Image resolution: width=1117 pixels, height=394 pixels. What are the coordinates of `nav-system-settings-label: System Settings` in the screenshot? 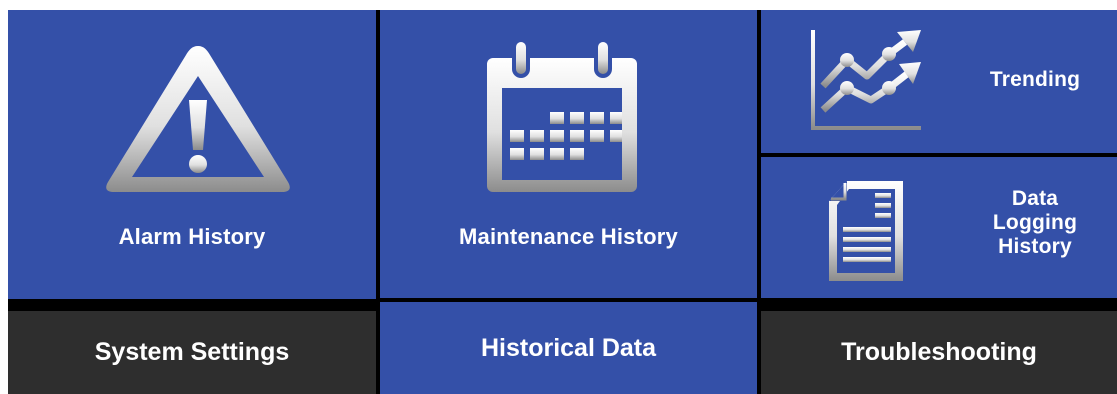 It's located at (192, 352).